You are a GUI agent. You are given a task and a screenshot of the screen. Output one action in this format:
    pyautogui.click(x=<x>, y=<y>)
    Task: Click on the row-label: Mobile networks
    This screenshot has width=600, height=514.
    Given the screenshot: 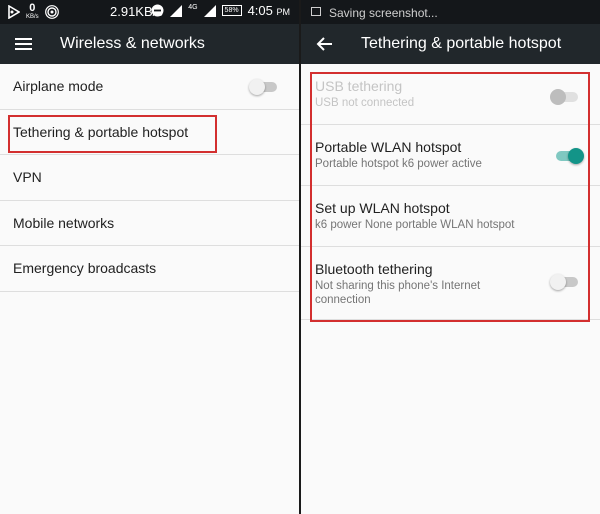 What is the action you would take?
    pyautogui.click(x=64, y=222)
    